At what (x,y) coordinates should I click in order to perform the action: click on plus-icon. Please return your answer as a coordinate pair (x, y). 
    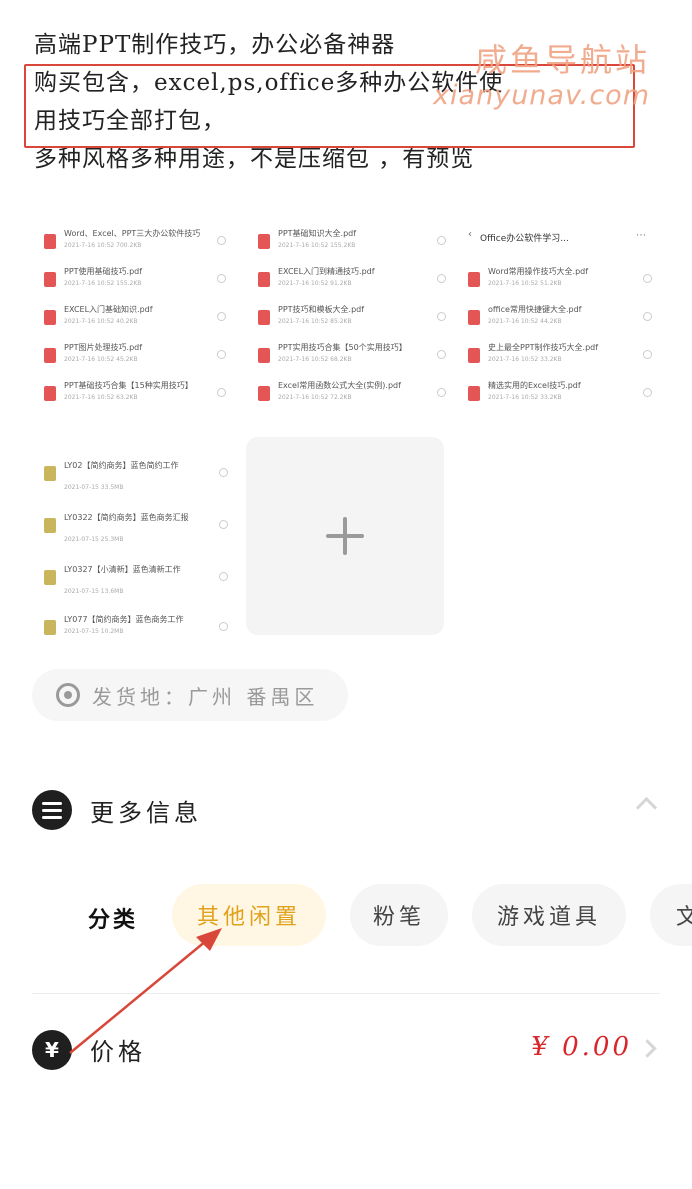
    Looking at the image, I should click on (345, 536).